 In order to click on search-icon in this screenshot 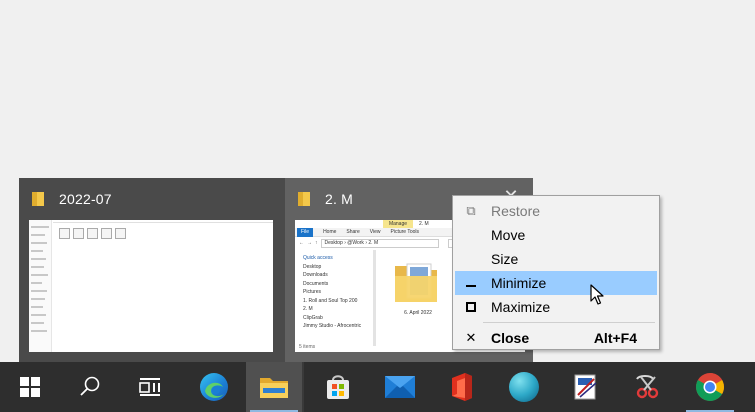, I will do `click(90, 386)`.